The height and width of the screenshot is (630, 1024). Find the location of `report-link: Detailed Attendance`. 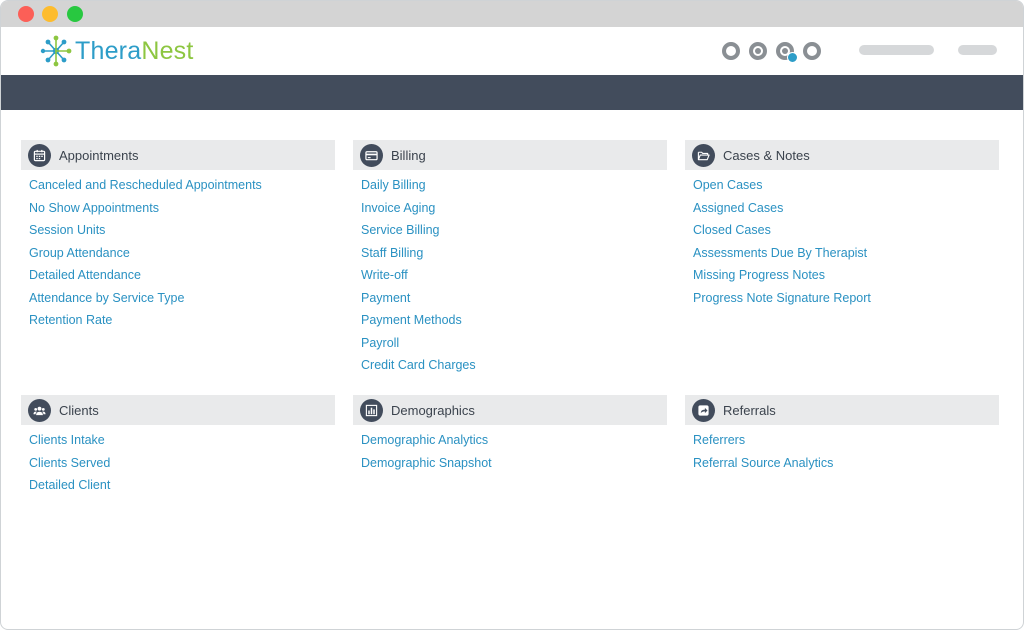

report-link: Detailed Attendance is located at coordinates (182, 278).